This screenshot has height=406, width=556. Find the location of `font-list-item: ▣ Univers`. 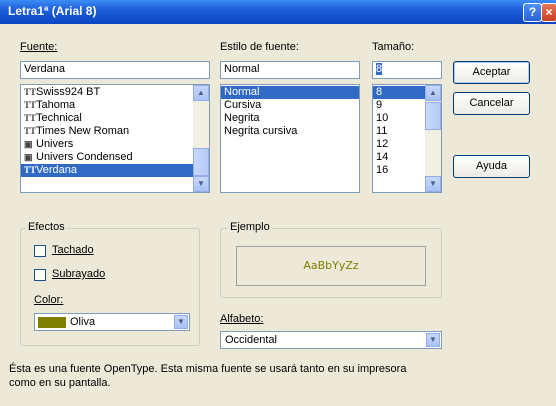

font-list-item: ▣ Univers is located at coordinates (115, 144).